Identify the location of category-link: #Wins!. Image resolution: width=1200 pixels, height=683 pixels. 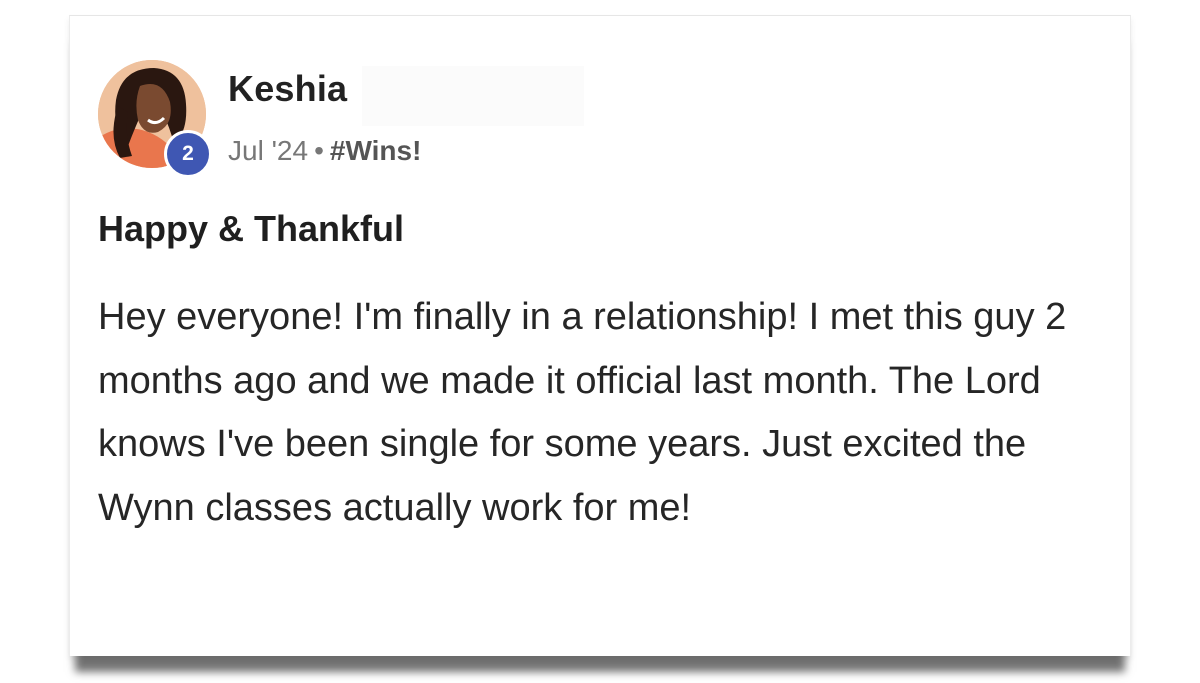
(376, 150).